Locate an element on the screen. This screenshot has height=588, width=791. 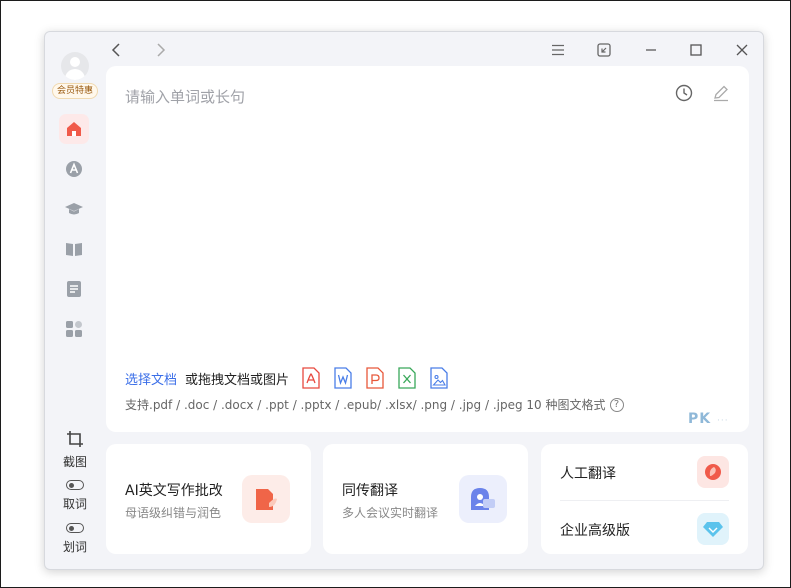
ppt-file-icon is located at coordinates (375, 378).